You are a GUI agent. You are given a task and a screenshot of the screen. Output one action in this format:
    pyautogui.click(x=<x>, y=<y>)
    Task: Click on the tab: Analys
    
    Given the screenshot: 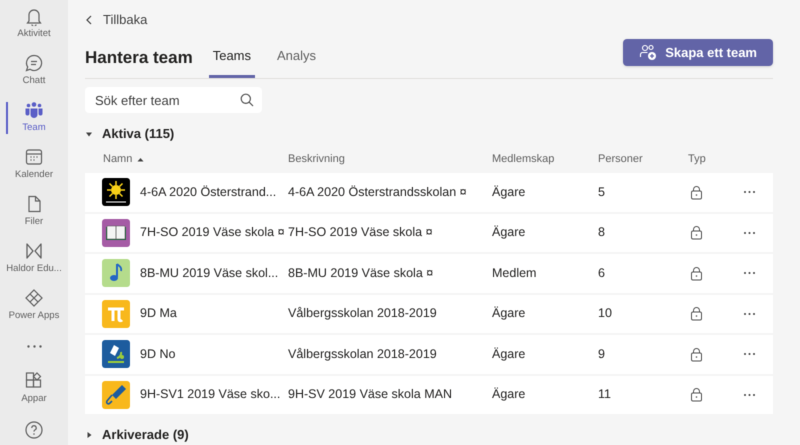 What is the action you would take?
    pyautogui.click(x=296, y=57)
    